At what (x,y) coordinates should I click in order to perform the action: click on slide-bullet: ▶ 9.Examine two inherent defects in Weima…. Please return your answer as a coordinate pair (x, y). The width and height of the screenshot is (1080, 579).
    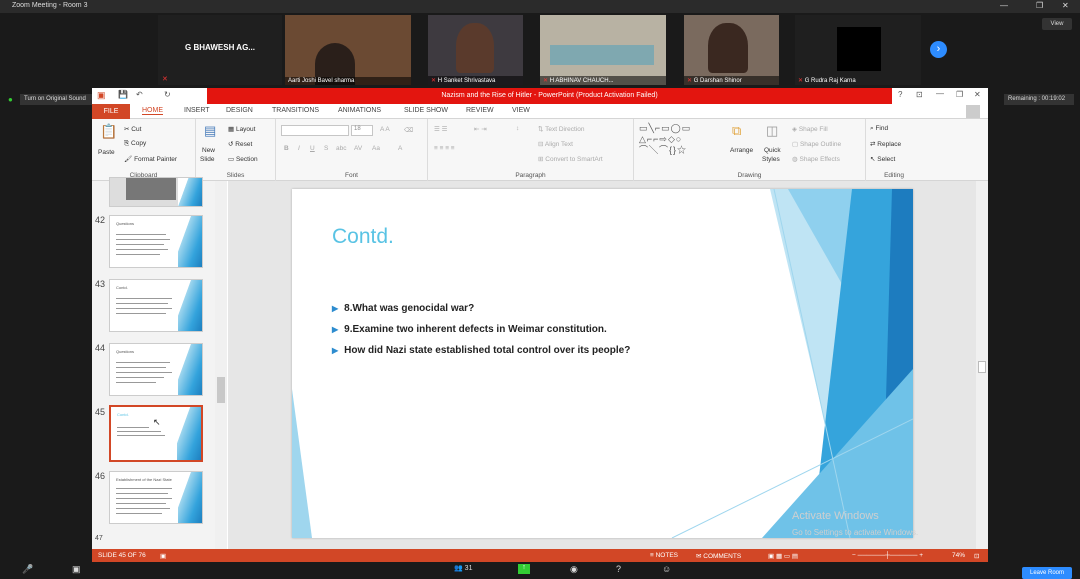
    Looking at the image, I should click on (469, 329).